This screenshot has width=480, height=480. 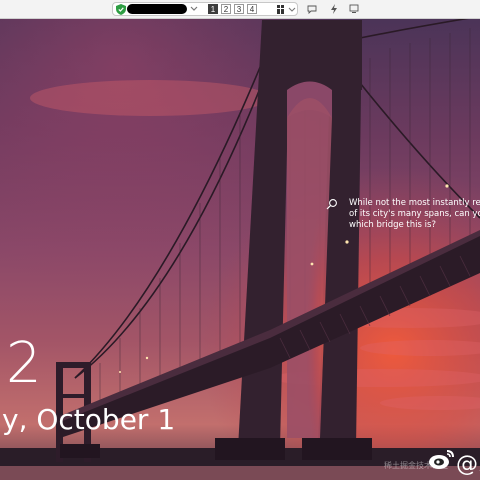 I want to click on weibo-logo-icon, so click(x=441, y=459).